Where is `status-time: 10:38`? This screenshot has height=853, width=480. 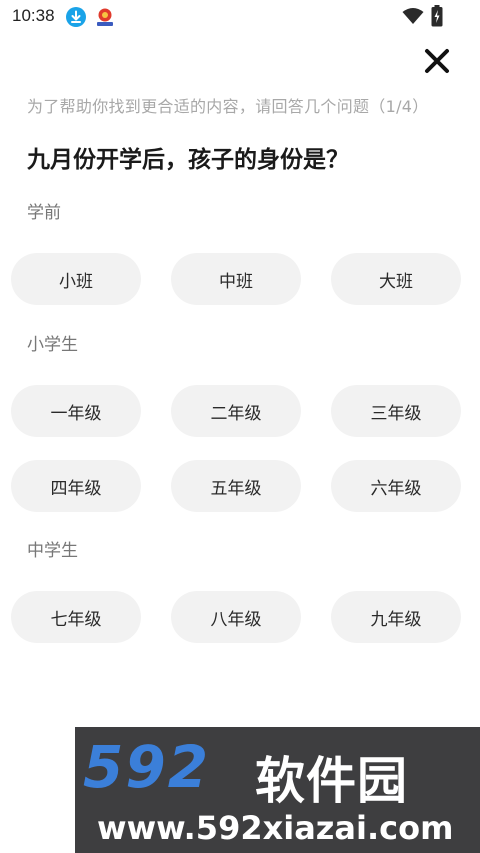
status-time: 10:38 is located at coordinates (33, 15).